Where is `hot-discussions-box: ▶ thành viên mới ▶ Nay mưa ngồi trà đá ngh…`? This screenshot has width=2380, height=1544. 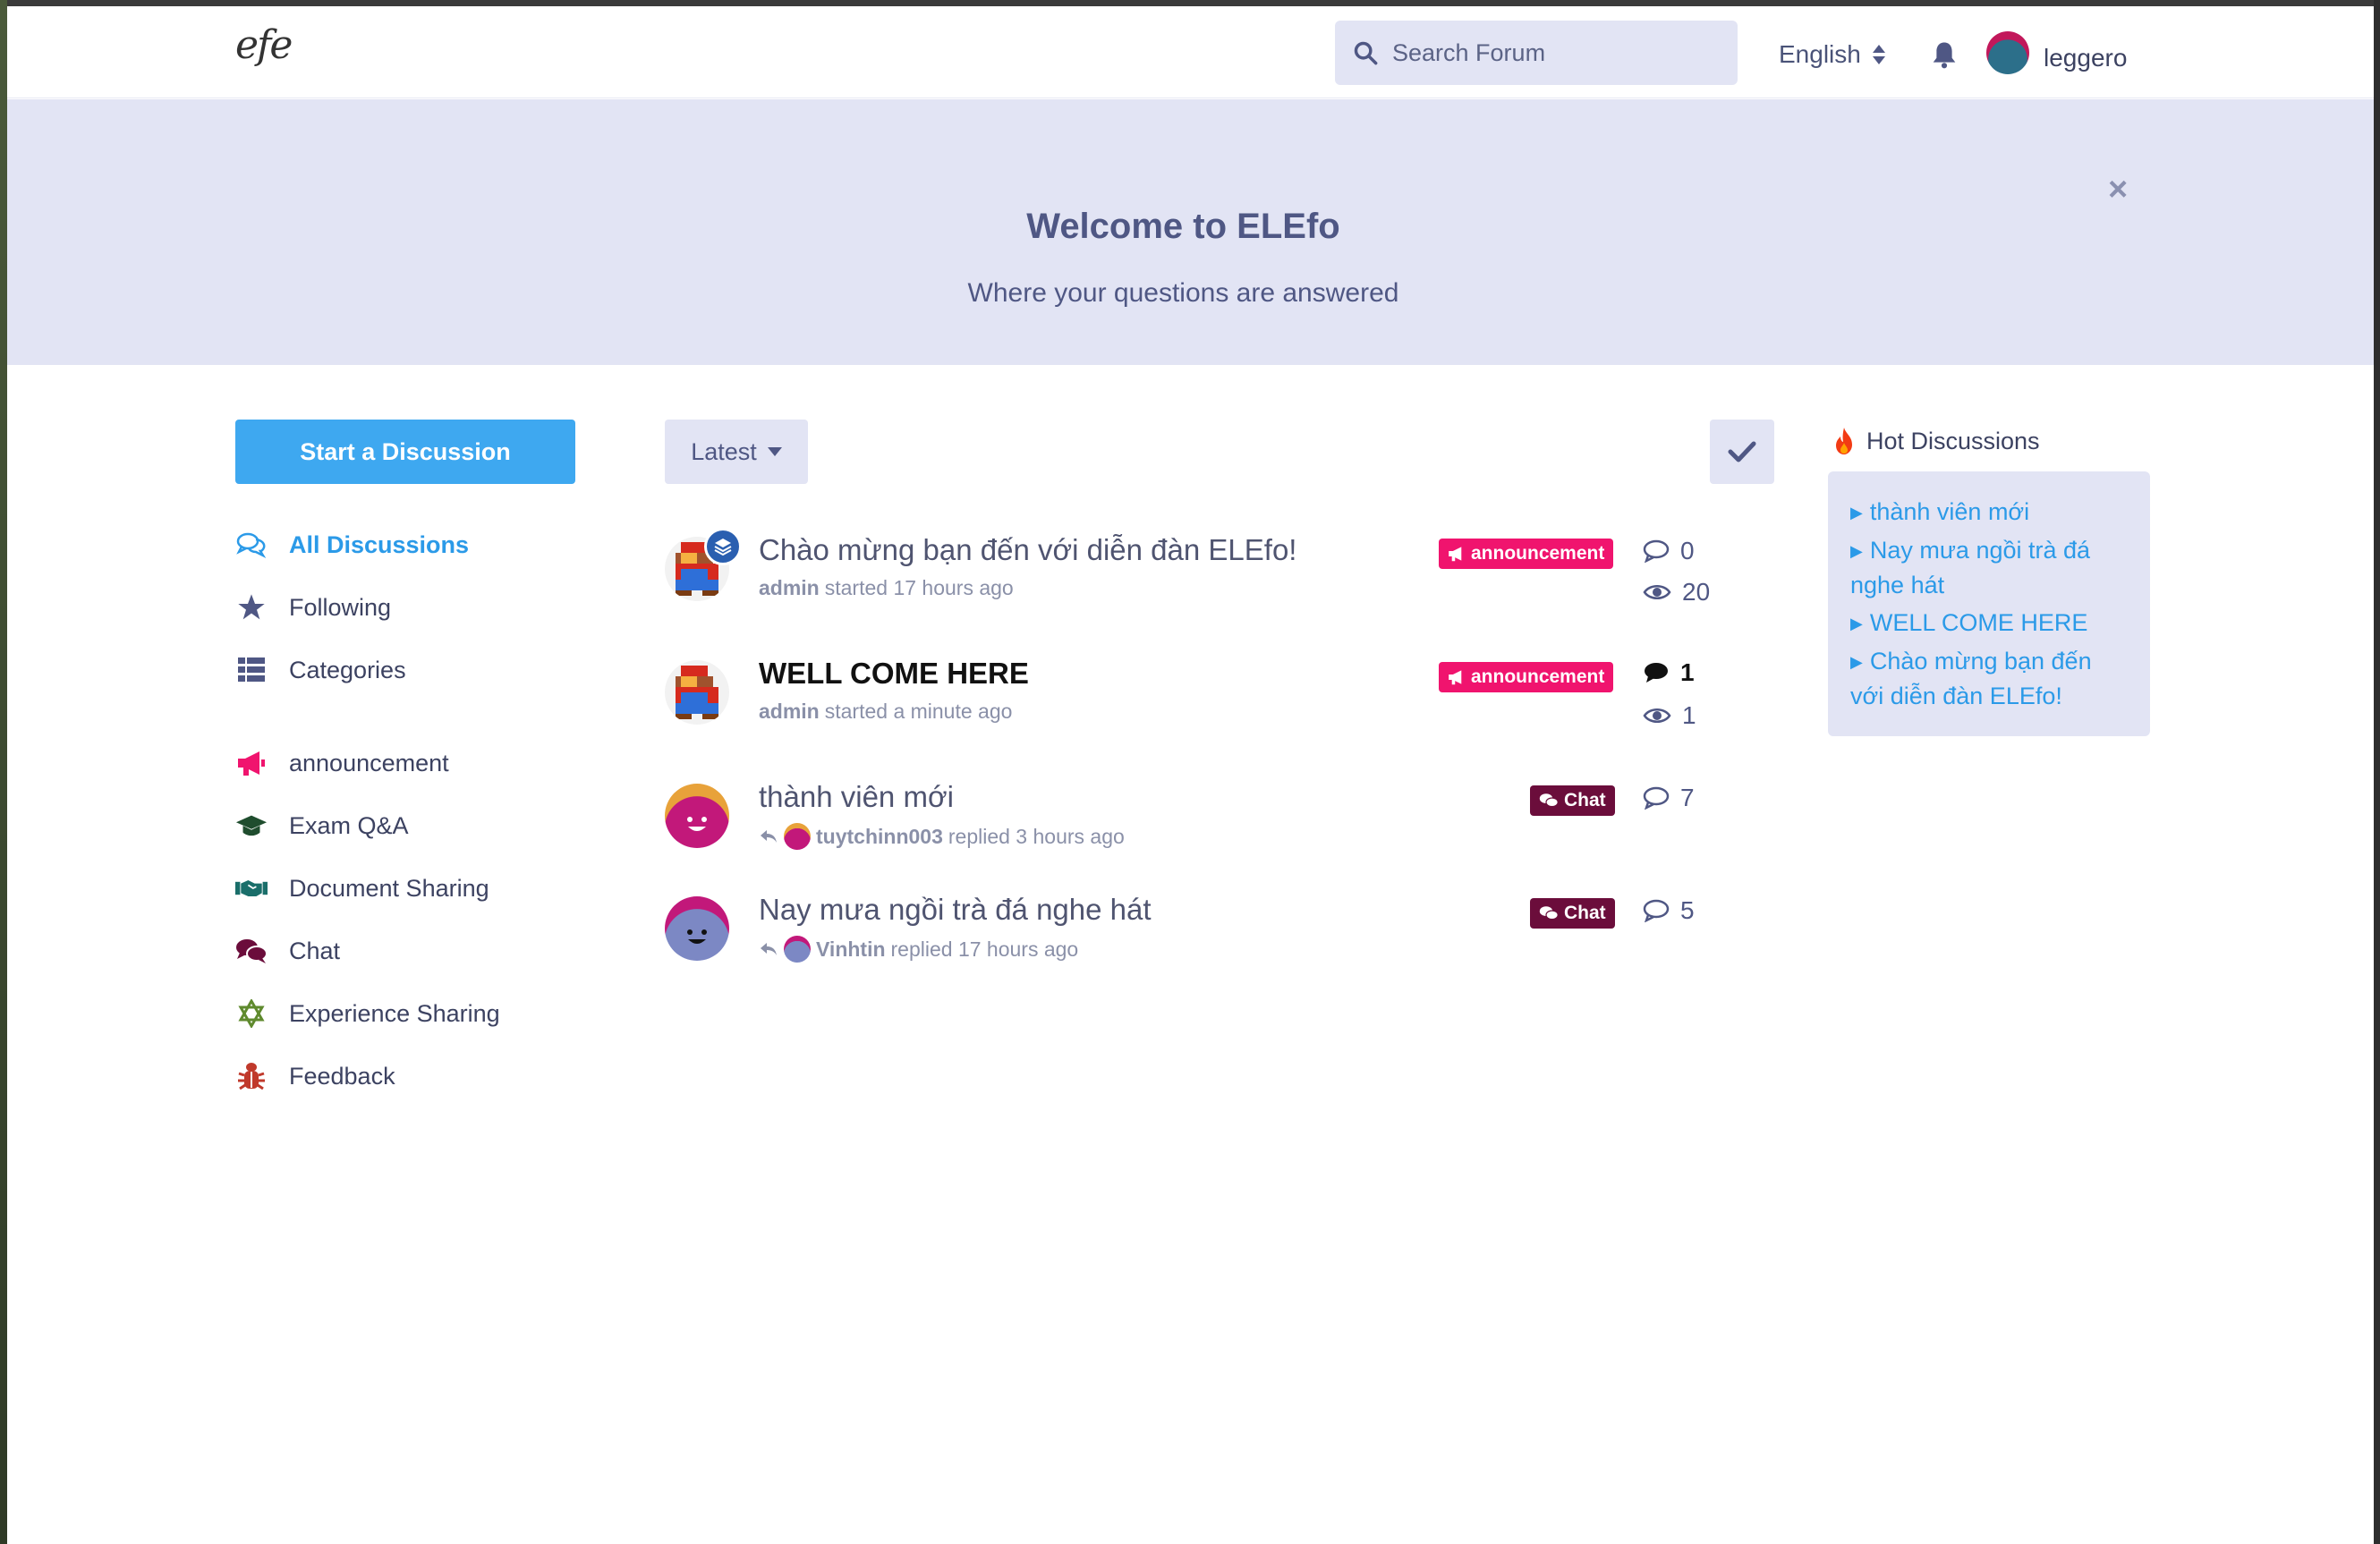 hot-discussions-box: ▶ thành viên mới ▶ Nay mưa ngồi trà đá ngh… is located at coordinates (1989, 603).